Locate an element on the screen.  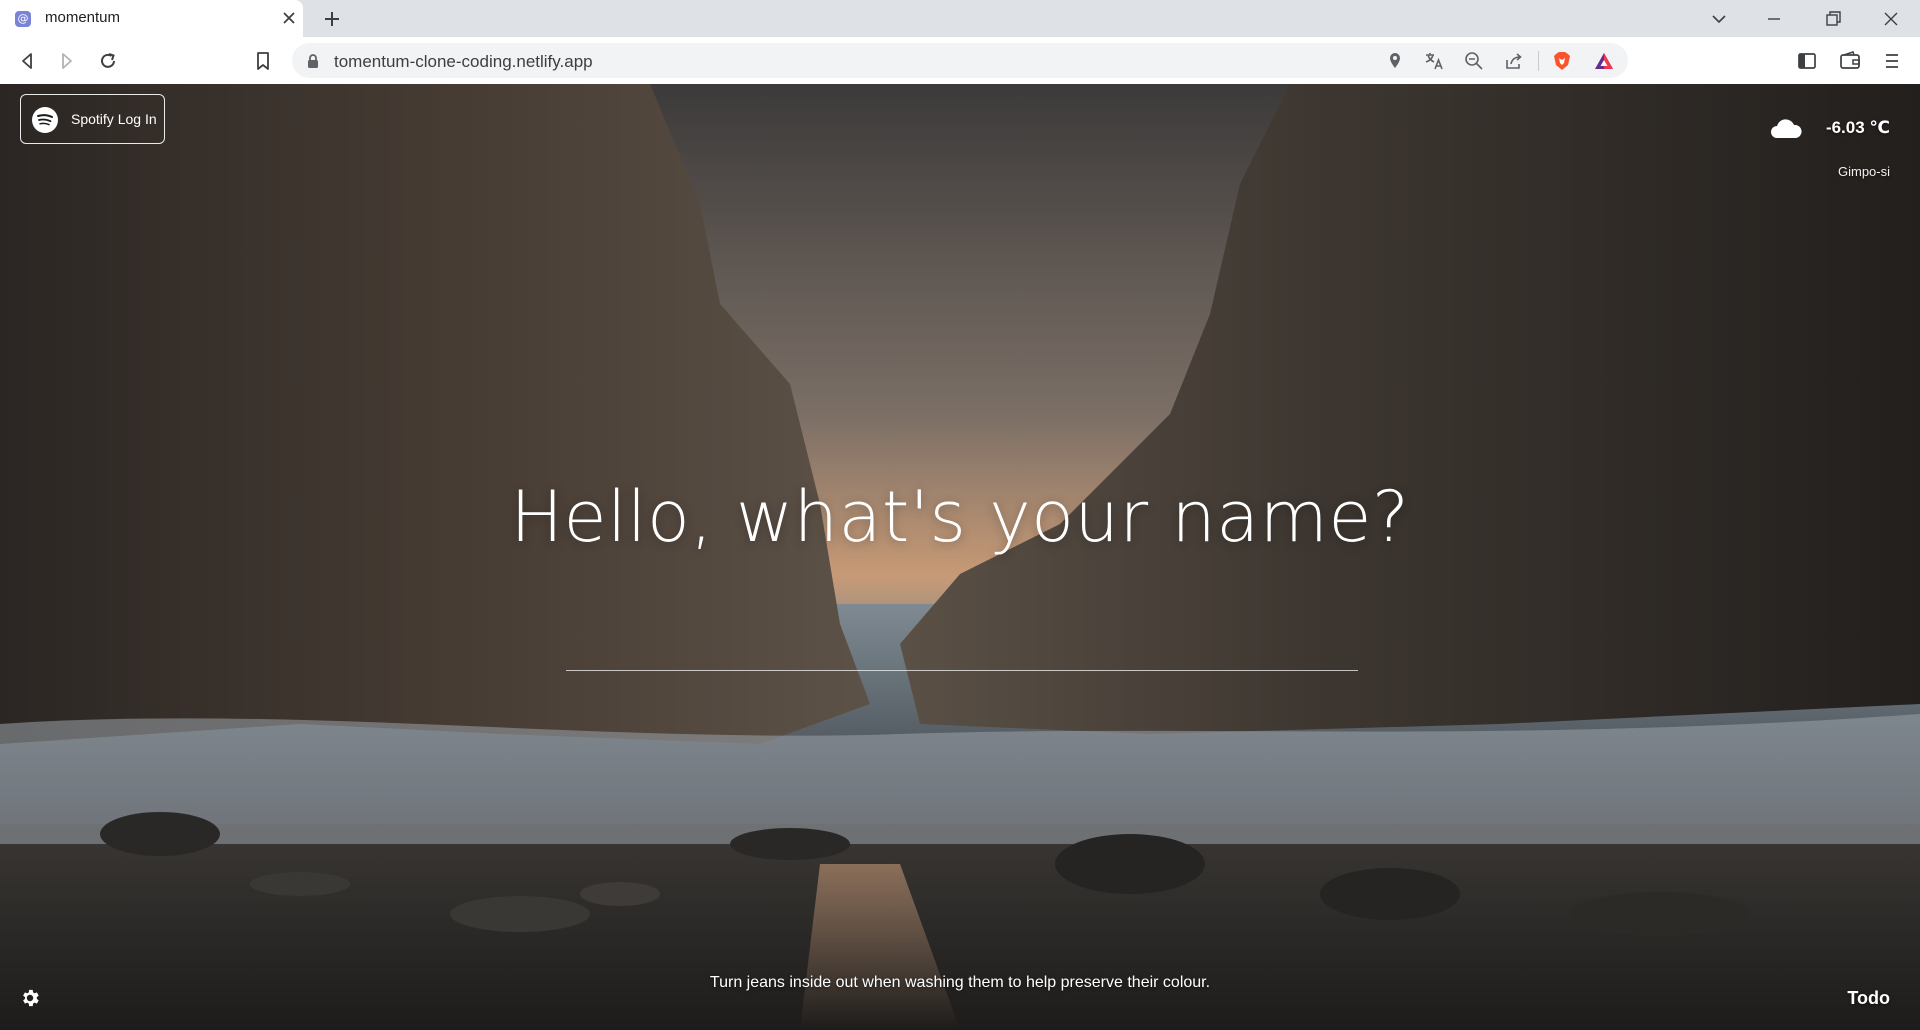
tab-close-icon is located at coordinates (289, 18).